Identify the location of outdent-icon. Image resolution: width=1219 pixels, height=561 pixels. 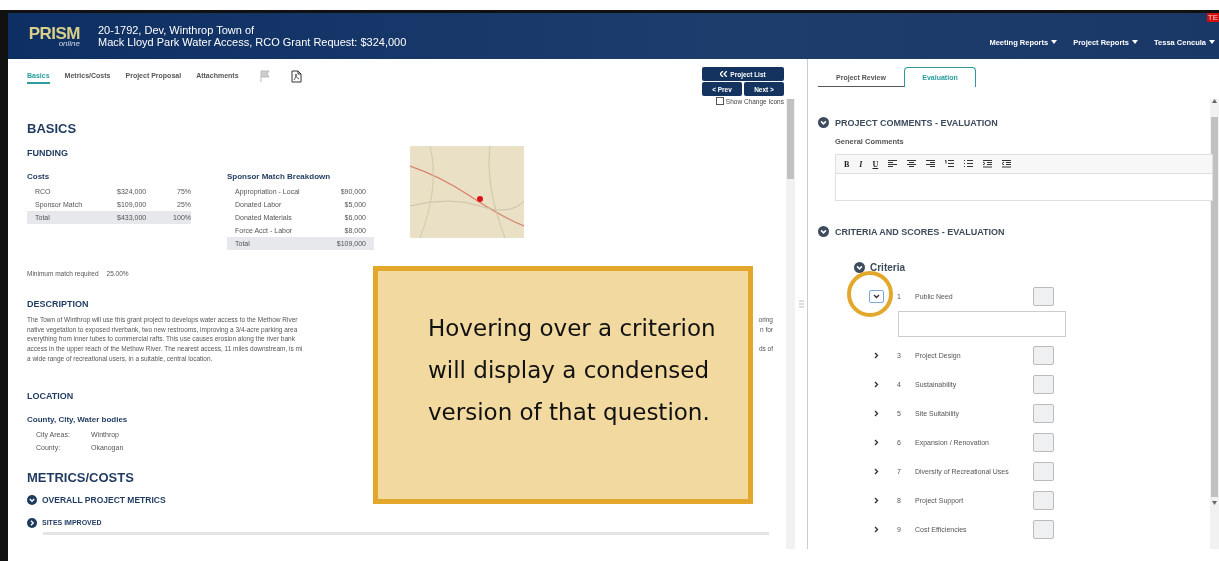
(1007, 164).